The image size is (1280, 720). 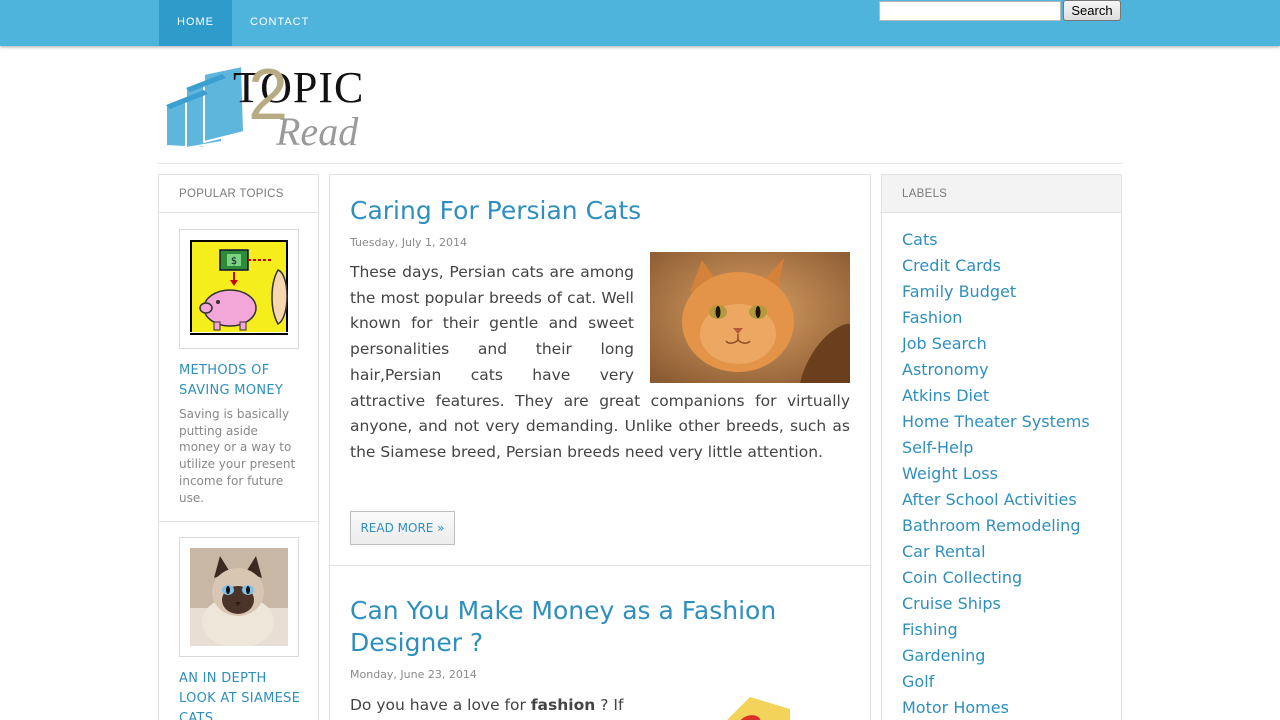 I want to click on label-link: Car Rental, so click(x=996, y=552).